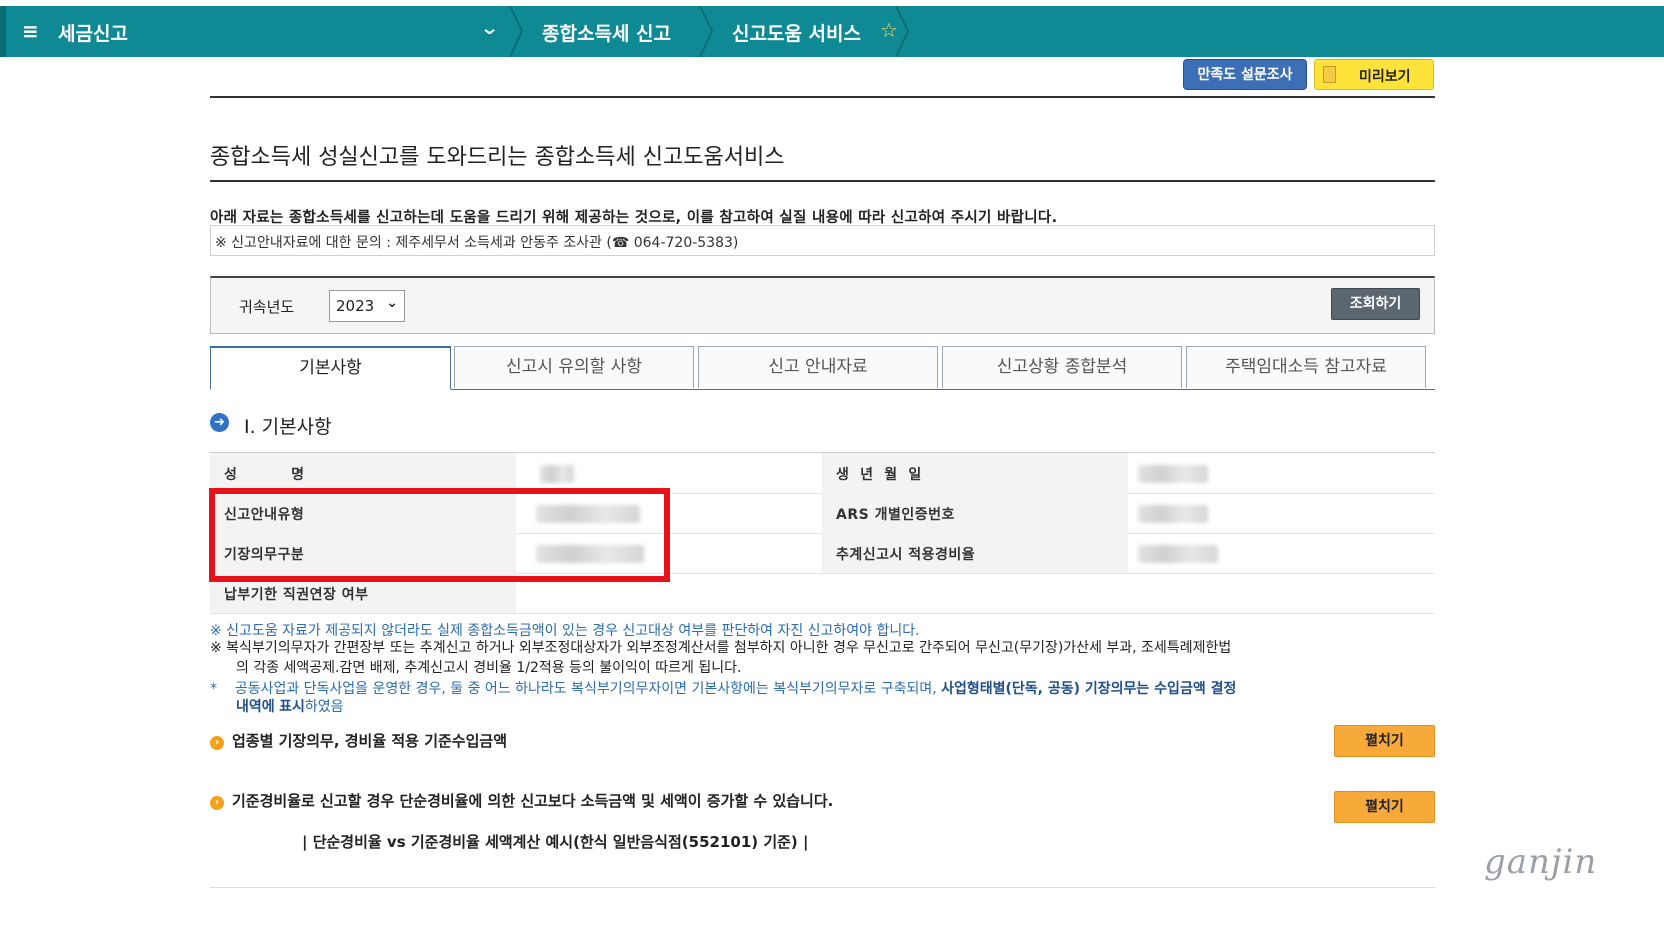  What do you see at coordinates (822, 181) in the screenshot?
I see `title-divider` at bounding box center [822, 181].